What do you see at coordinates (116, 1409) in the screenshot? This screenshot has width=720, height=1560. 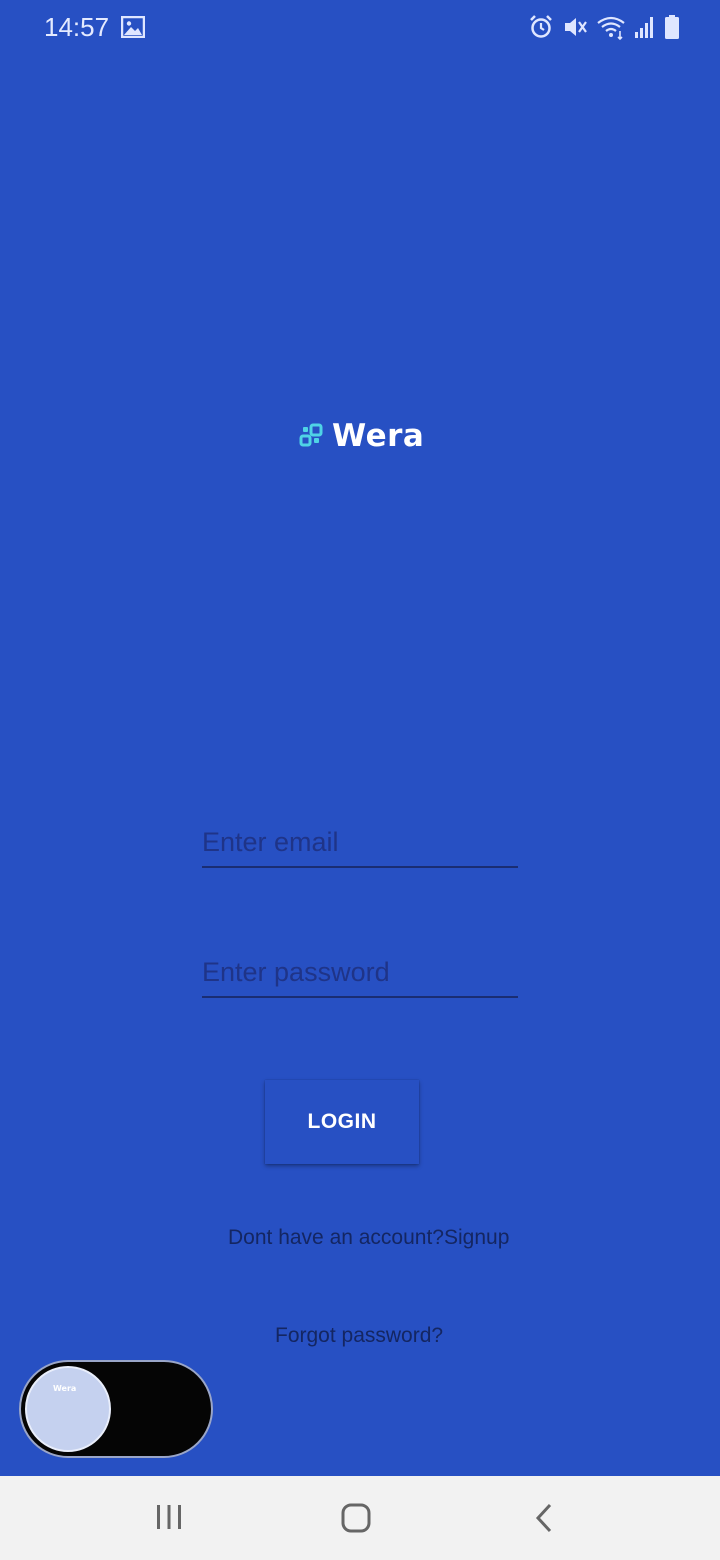 I see `theme-toggle: Wera` at bounding box center [116, 1409].